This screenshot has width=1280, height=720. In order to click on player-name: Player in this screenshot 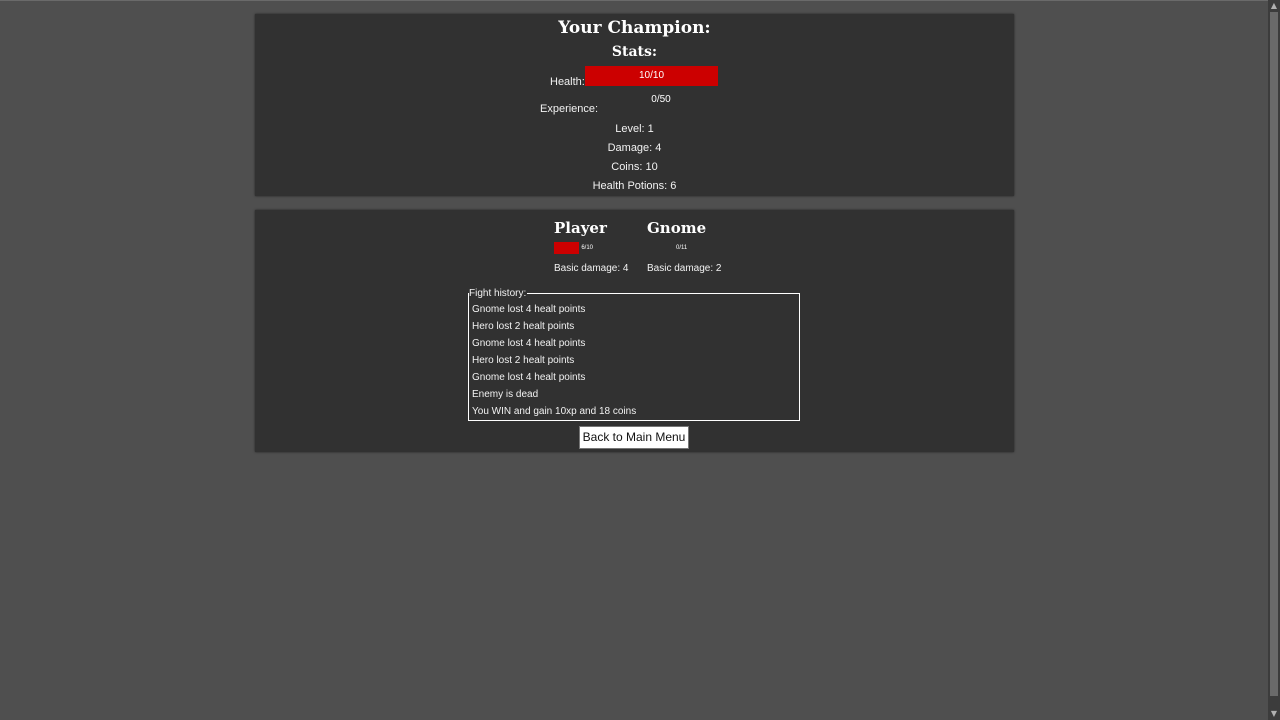, I will do `click(580, 228)`.